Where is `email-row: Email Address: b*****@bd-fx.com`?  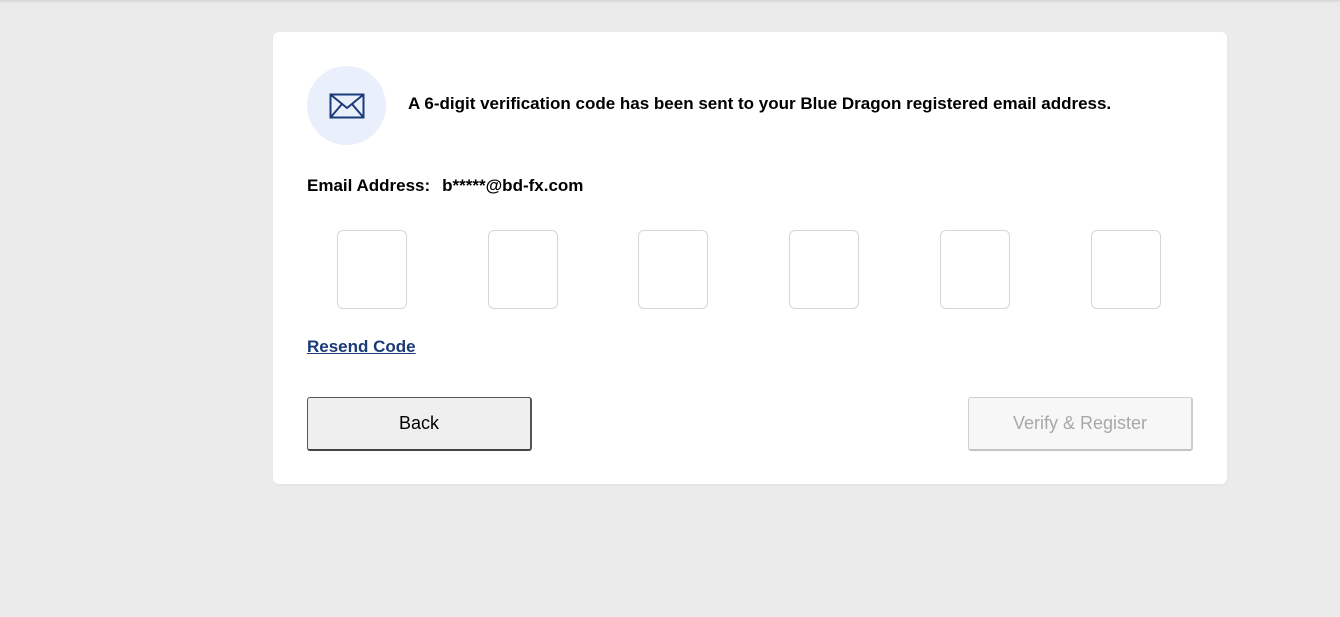
email-row: Email Address: b*****@bd-fx.com is located at coordinates (445, 186).